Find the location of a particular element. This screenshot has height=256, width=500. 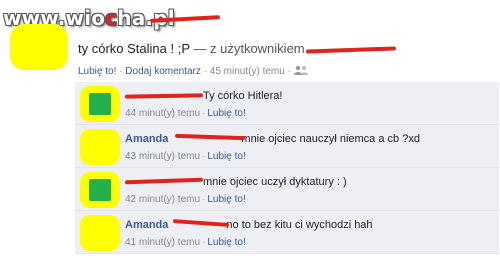

comment-timestamp: 44 minut(y) temu is located at coordinates (162, 113).